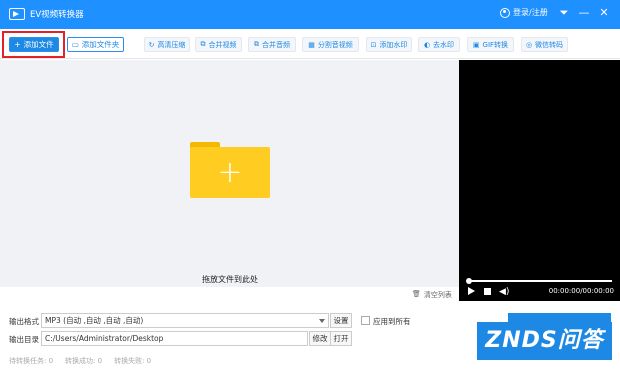 This screenshot has height=372, width=620. I want to click on tool-merge-audio: ⧉ 合并音频, so click(272, 44).